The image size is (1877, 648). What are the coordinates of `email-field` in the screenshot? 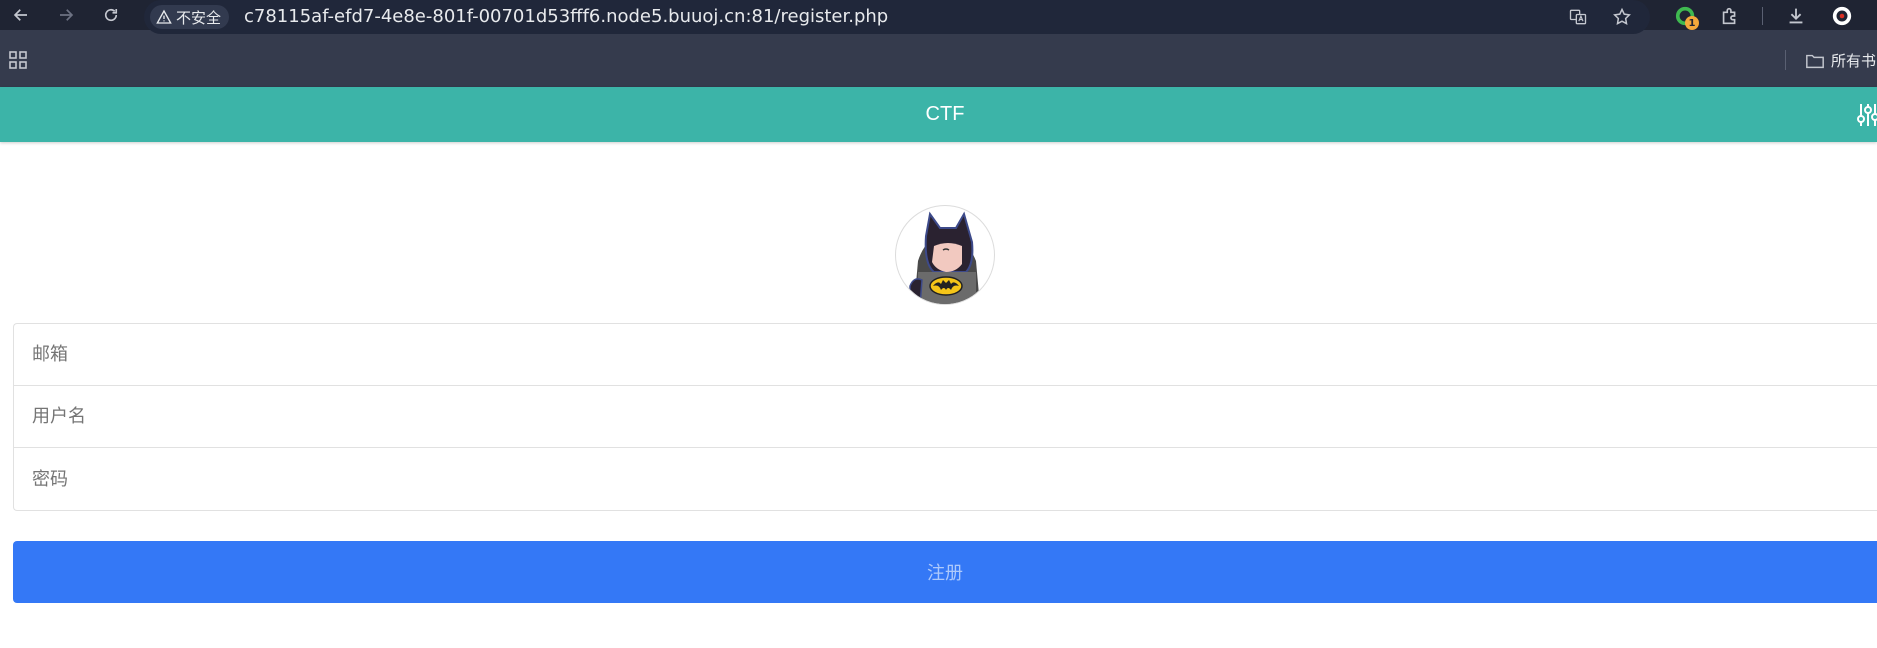 It's located at (945, 354).